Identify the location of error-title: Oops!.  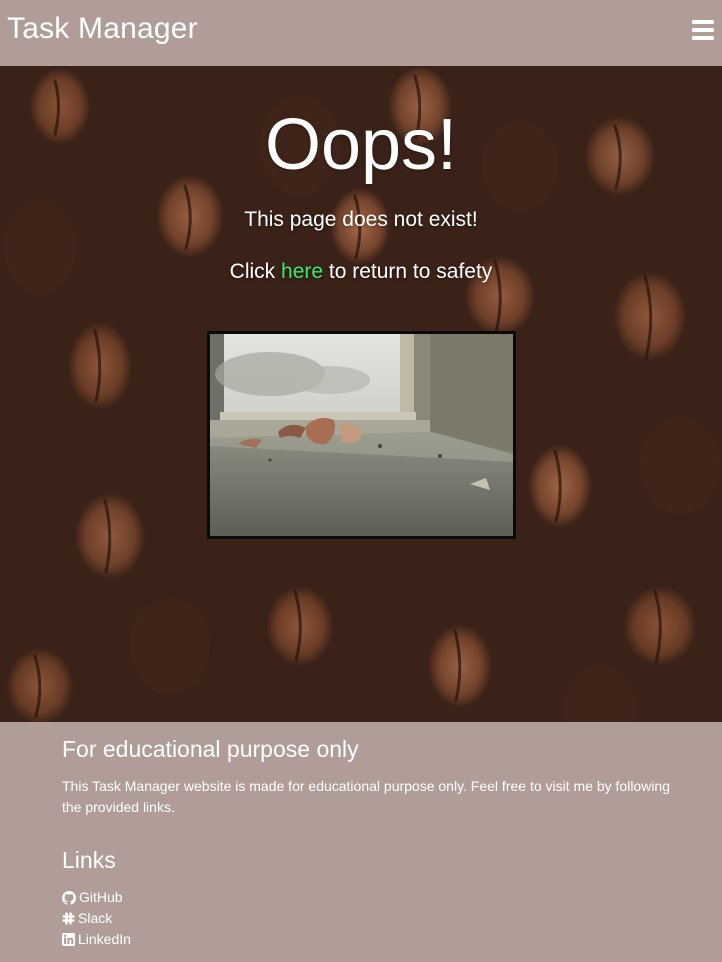
(361, 145).